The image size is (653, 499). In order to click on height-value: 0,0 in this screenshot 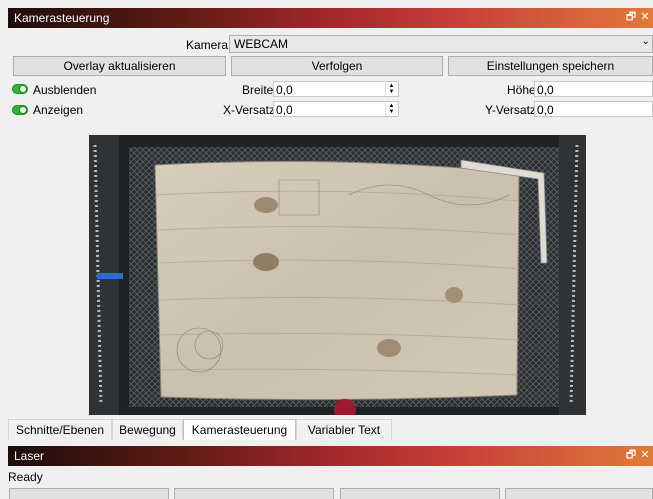, I will do `click(545, 90)`.